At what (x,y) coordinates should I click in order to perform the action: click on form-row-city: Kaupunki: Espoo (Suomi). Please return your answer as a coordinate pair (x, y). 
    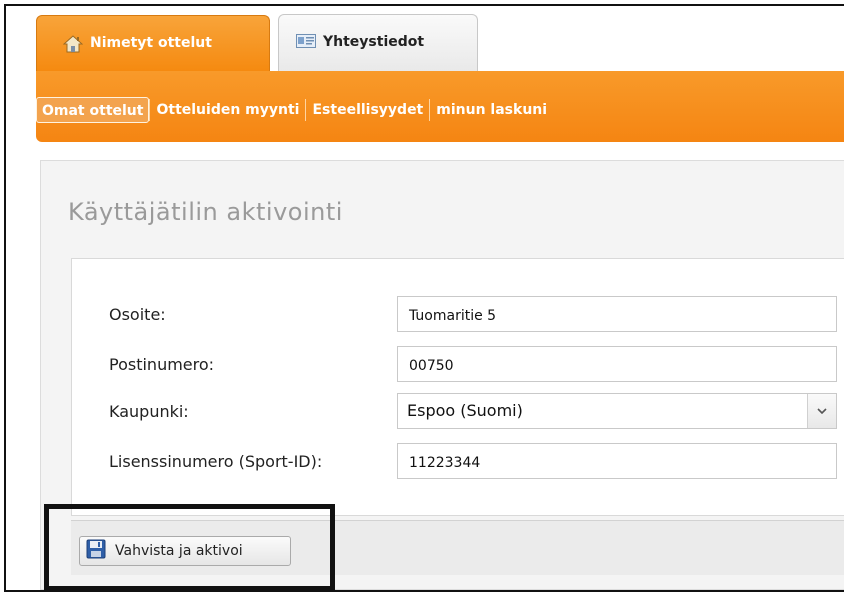
    Looking at the image, I should click on (458, 412).